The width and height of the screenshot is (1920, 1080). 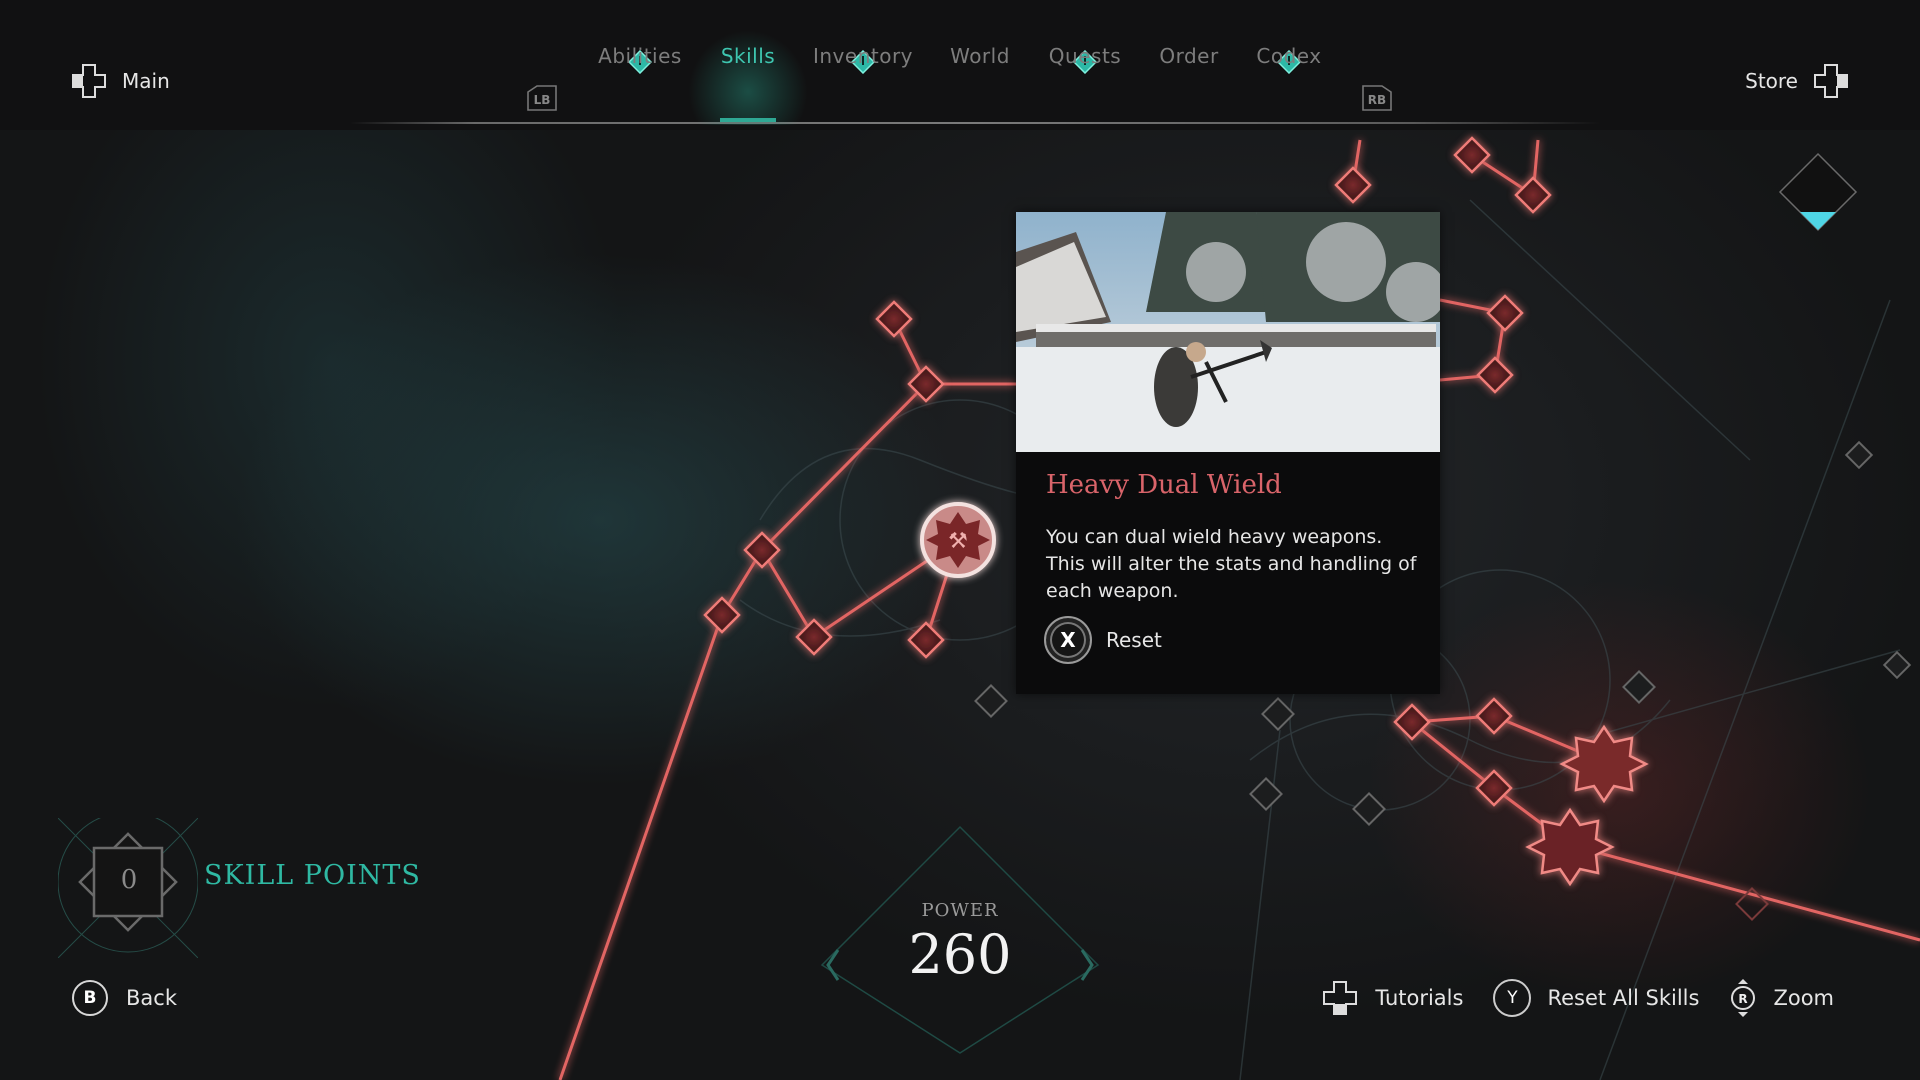 I want to click on y-button-icon: Y, so click(x=1512, y=998).